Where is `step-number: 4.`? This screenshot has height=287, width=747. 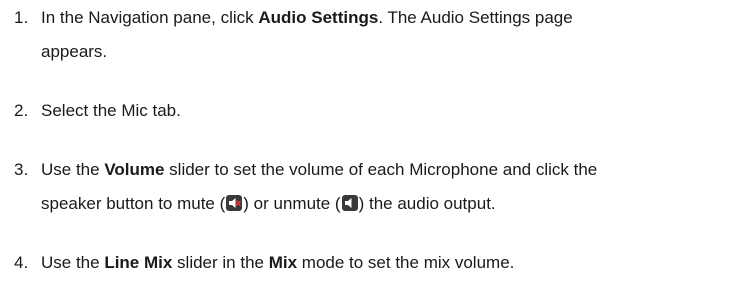 step-number: 4. is located at coordinates (21, 262).